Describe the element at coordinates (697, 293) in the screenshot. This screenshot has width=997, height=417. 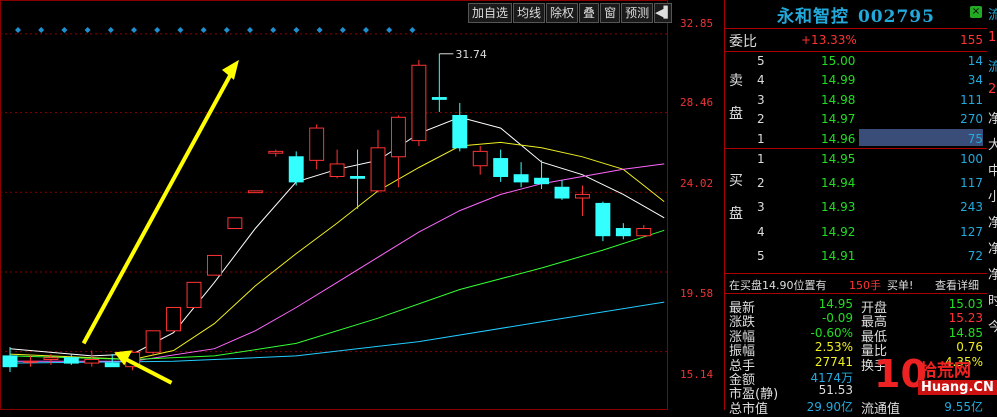
I see `y-tick-label: 19.58` at that location.